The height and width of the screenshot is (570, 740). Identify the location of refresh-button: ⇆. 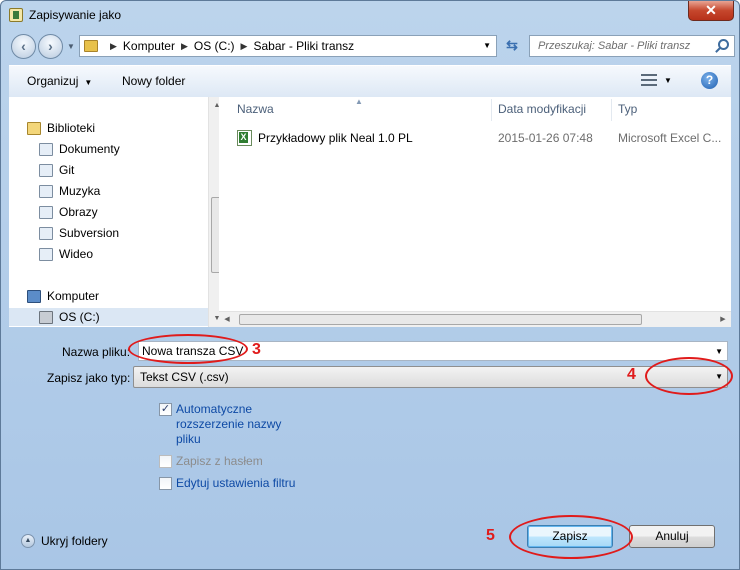
(512, 46).